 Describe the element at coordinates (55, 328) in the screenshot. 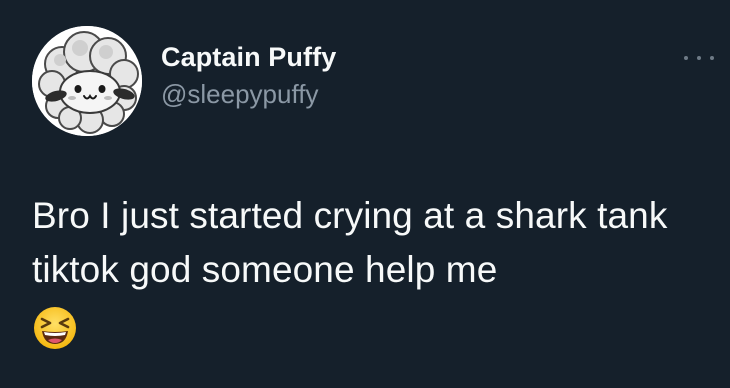

I see `grinning-squinting-face-icon` at that location.